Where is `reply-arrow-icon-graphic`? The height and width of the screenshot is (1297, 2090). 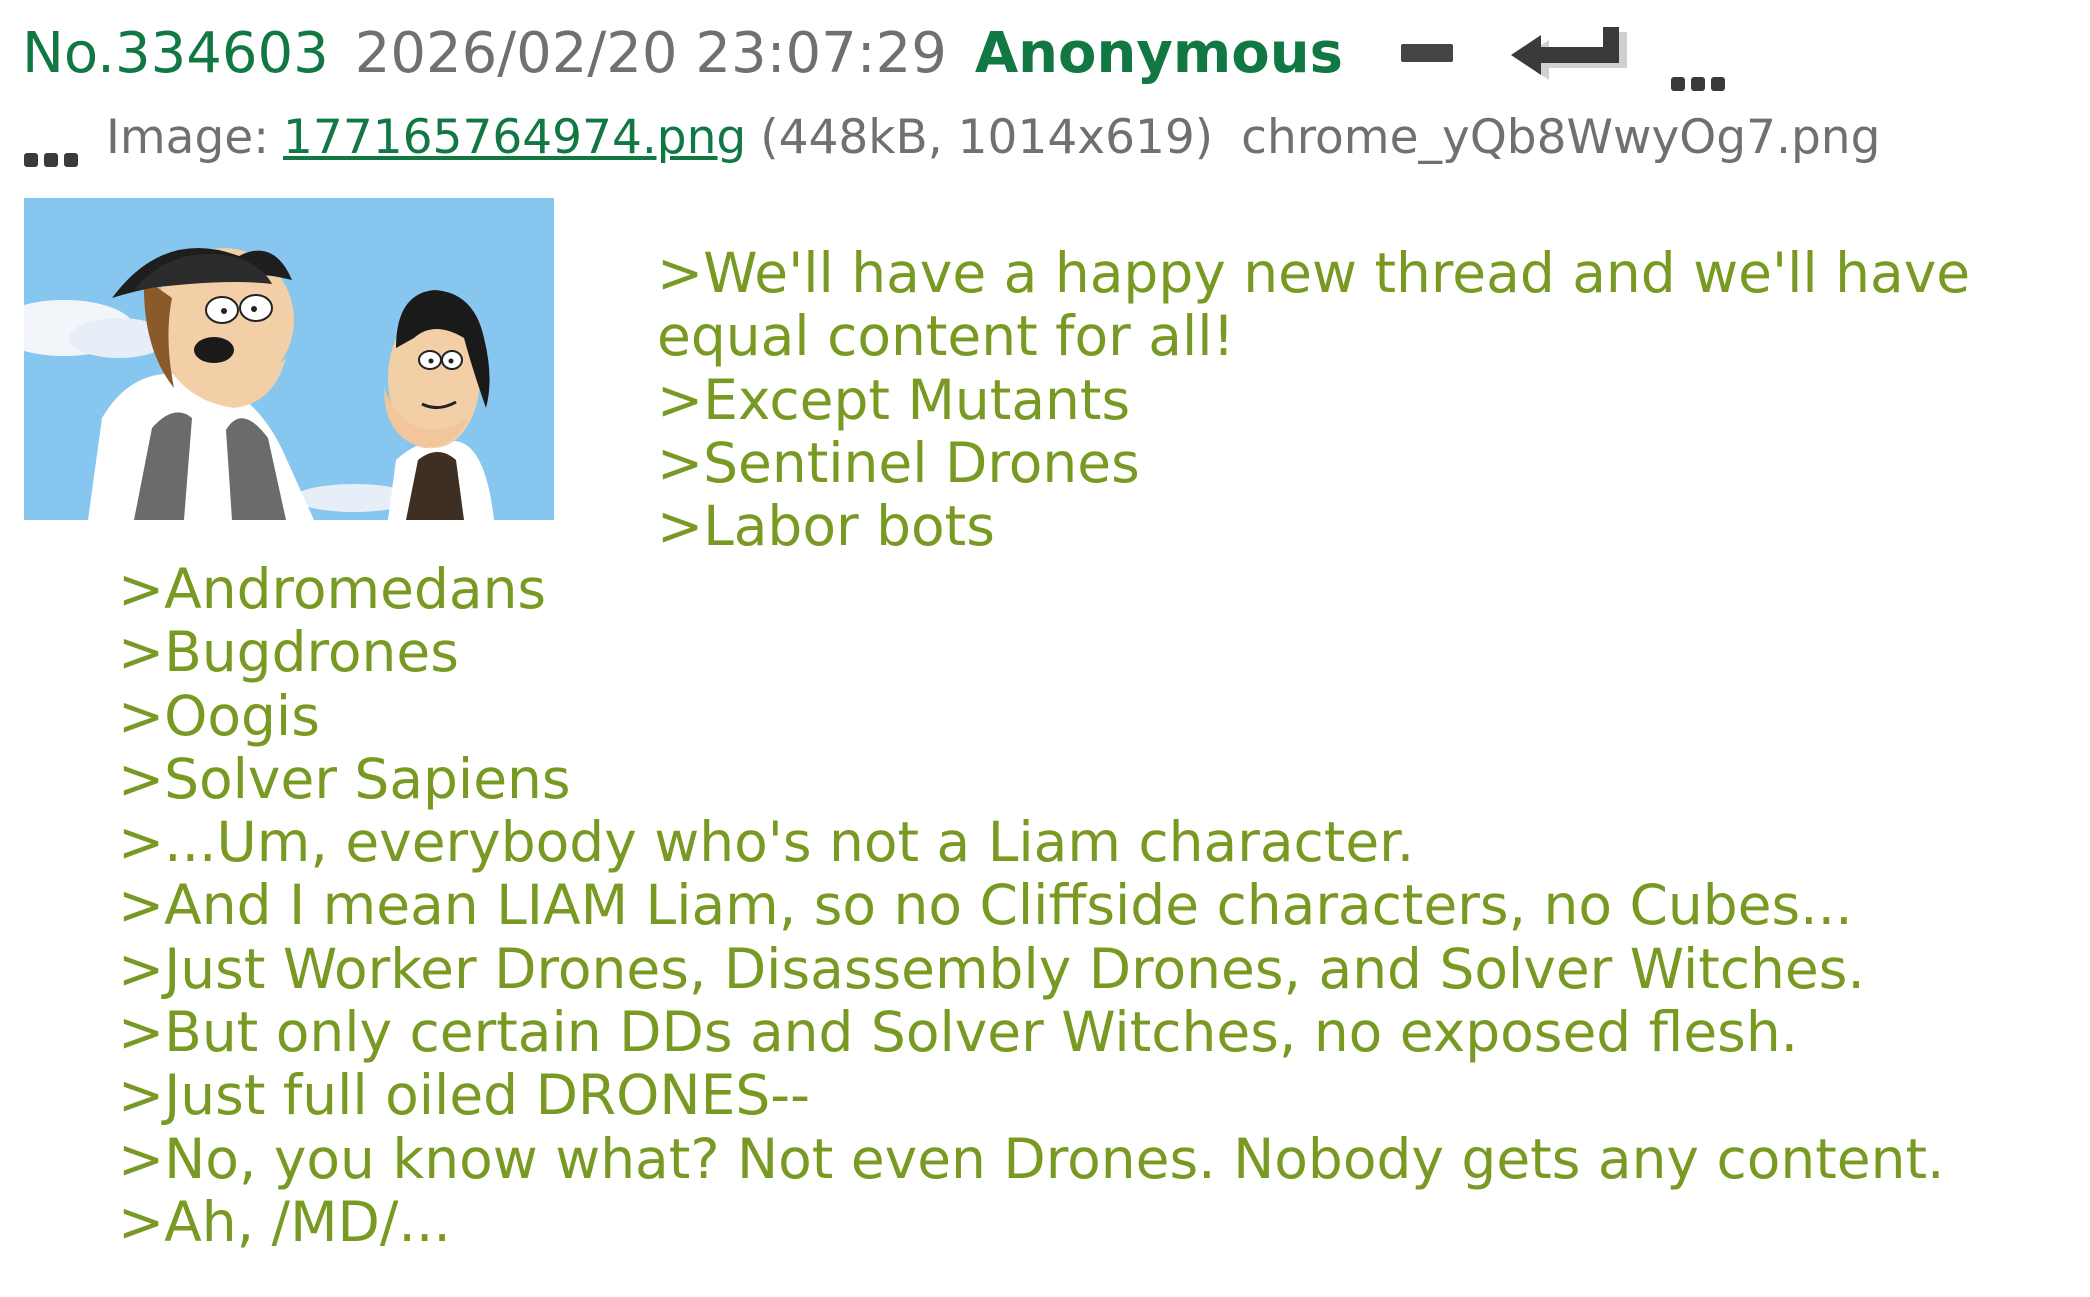 reply-arrow-icon-graphic is located at coordinates (1568, 53).